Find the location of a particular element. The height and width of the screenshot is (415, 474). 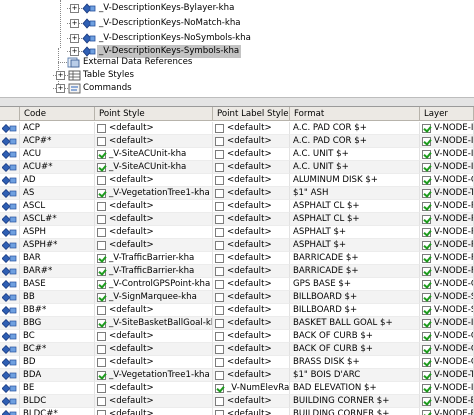

layer-cell: V-NODE-TR is located at coordinates (447, 193).